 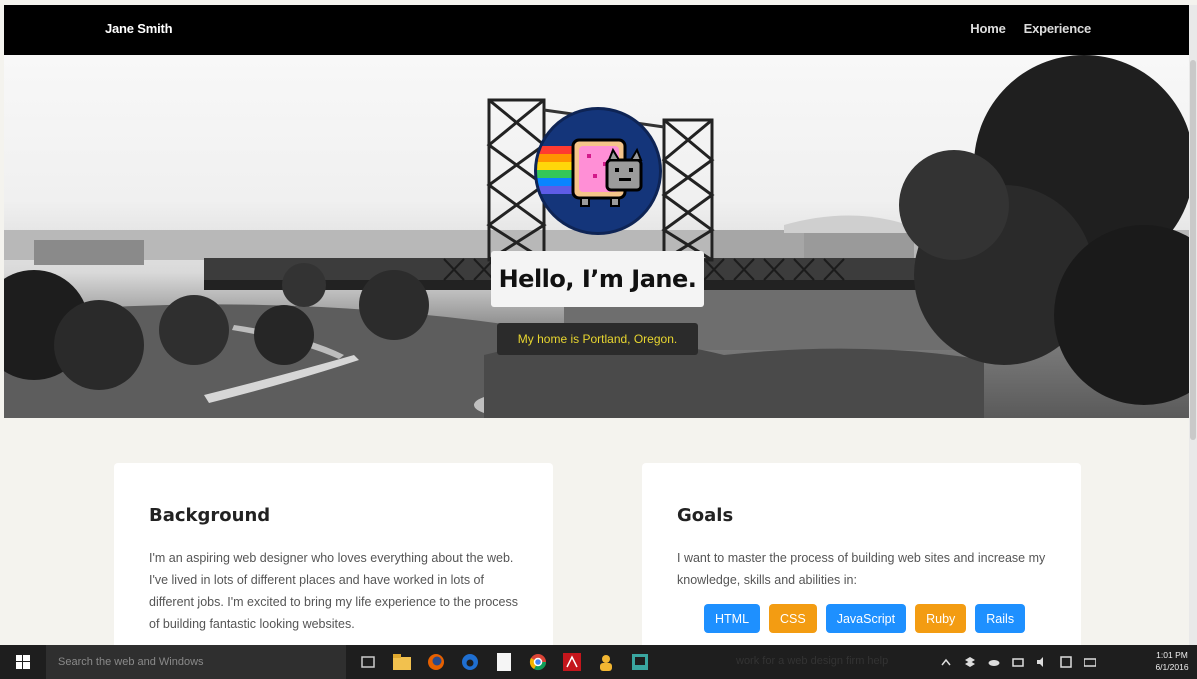 I want to click on vertical-scrollbar, so click(x=1193, y=325).